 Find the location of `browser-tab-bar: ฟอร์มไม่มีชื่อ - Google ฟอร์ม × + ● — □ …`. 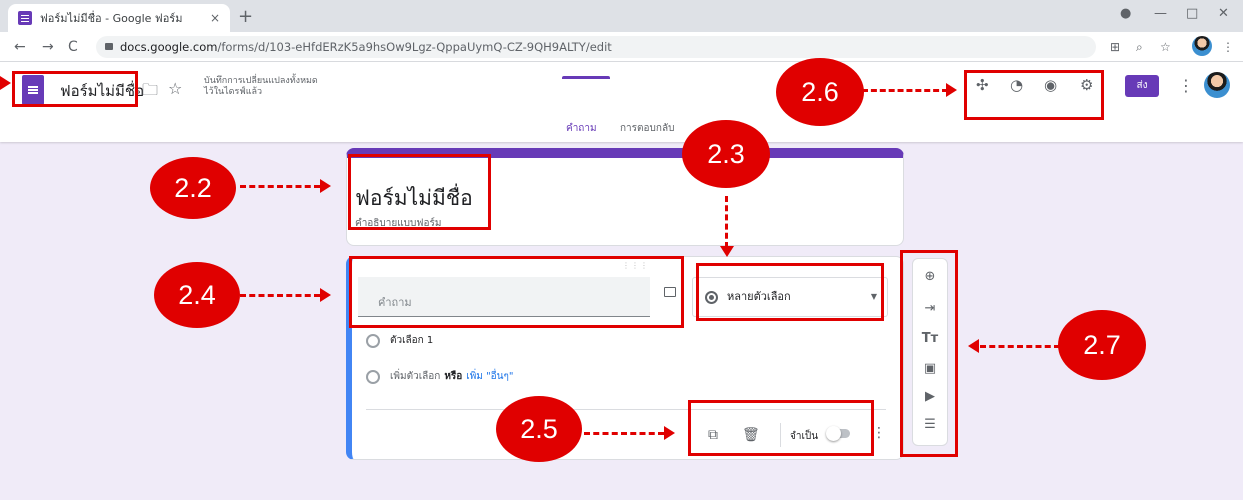

browser-tab-bar: ฟอร์มไม่มีชื่อ - Google ฟอร์ม × + ● — □ … is located at coordinates (621, 16).